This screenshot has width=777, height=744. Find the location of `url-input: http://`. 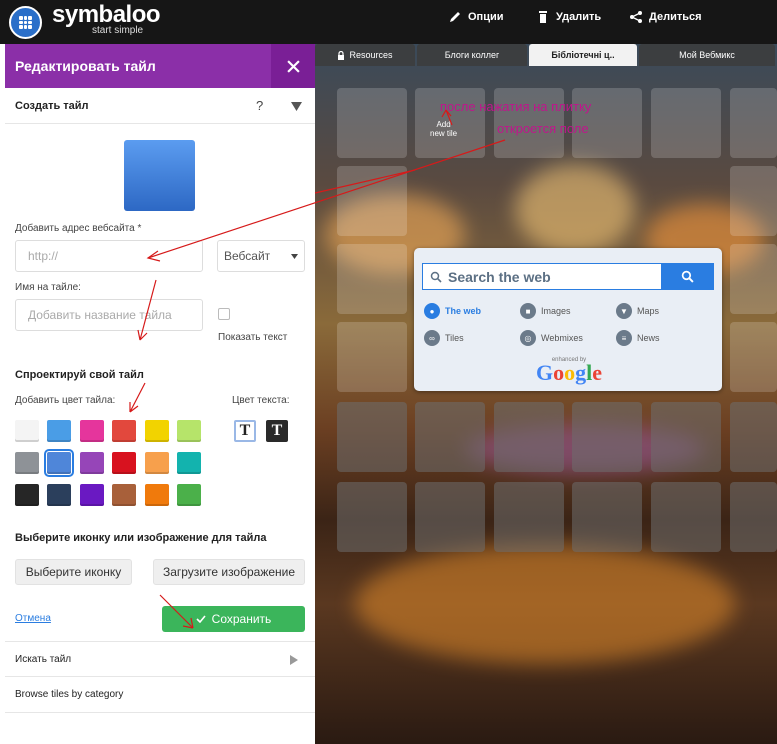

url-input: http:// is located at coordinates (109, 256).